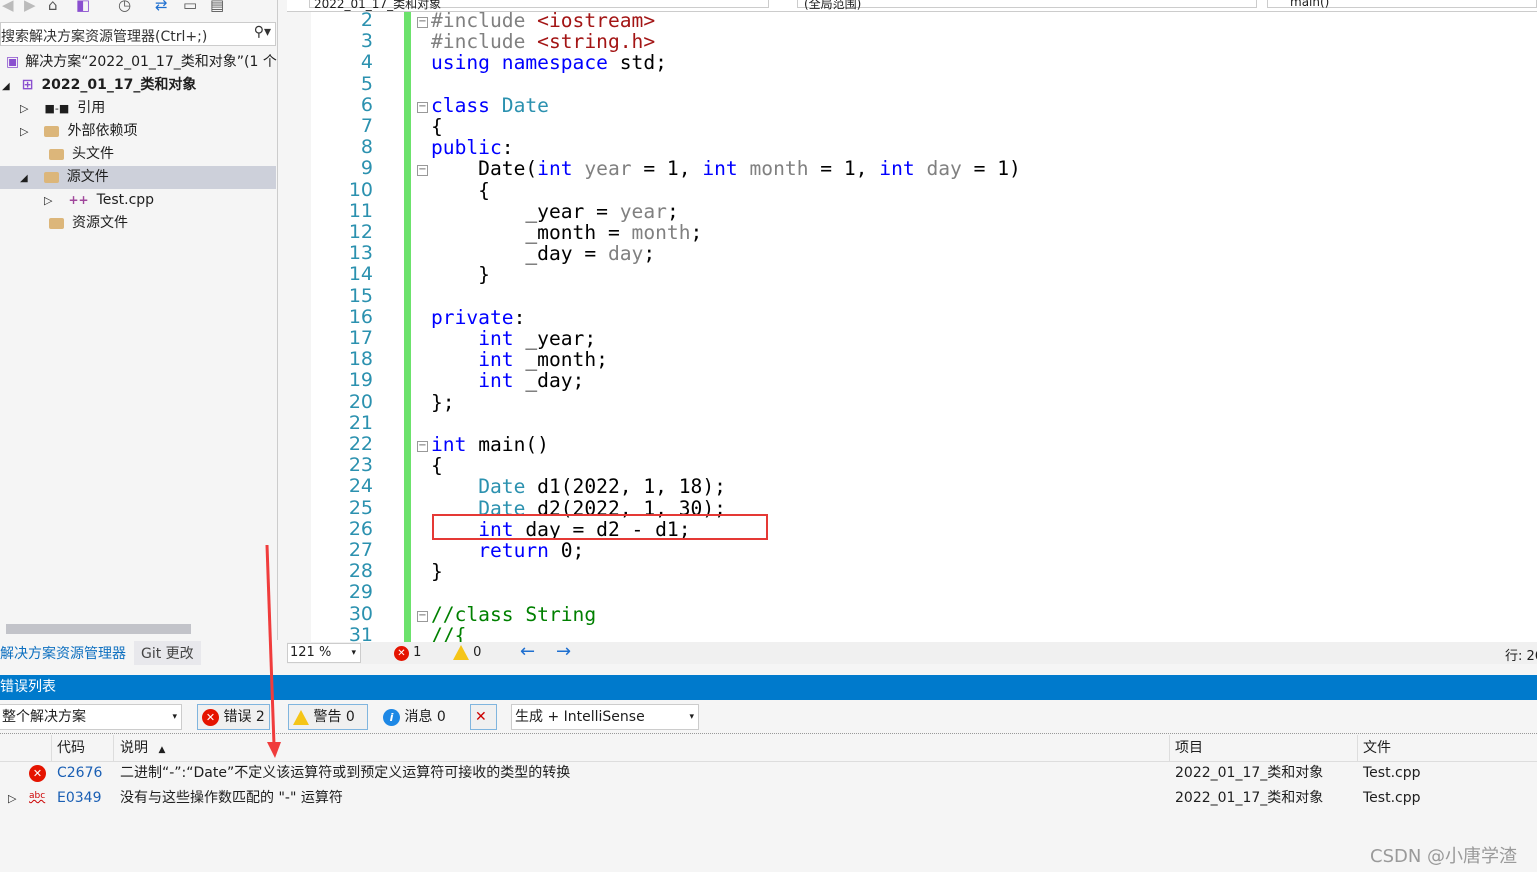  Describe the element at coordinates (328, 717) in the screenshot. I see `warnings-filter-button: 警告 0` at that location.